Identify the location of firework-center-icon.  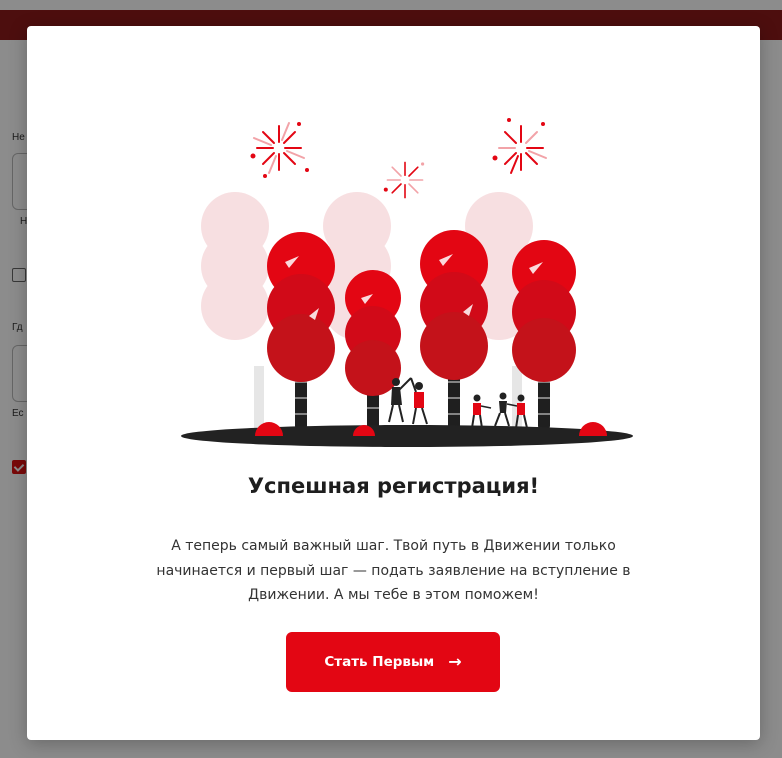
(404, 180).